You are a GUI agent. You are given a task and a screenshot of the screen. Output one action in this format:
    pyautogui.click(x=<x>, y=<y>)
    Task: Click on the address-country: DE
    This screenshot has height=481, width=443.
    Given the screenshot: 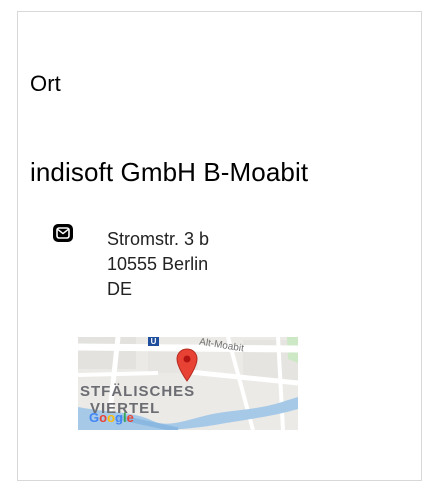 What is the action you would take?
    pyautogui.click(x=120, y=289)
    